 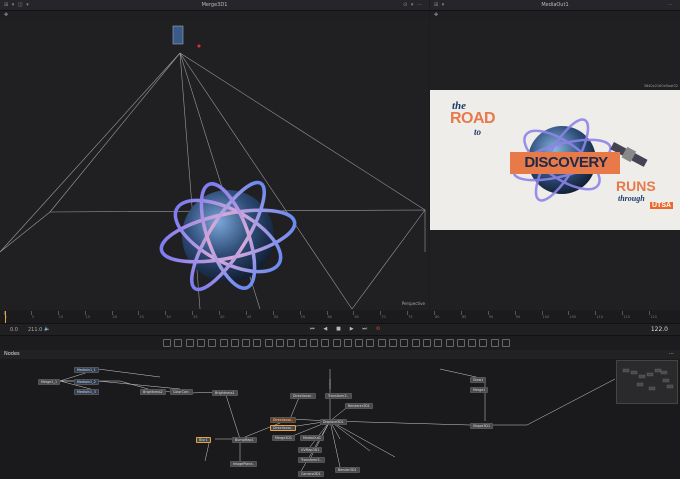 What do you see at coordinates (659, 329) in the screenshot?
I see `current-time: 122.0` at bounding box center [659, 329].